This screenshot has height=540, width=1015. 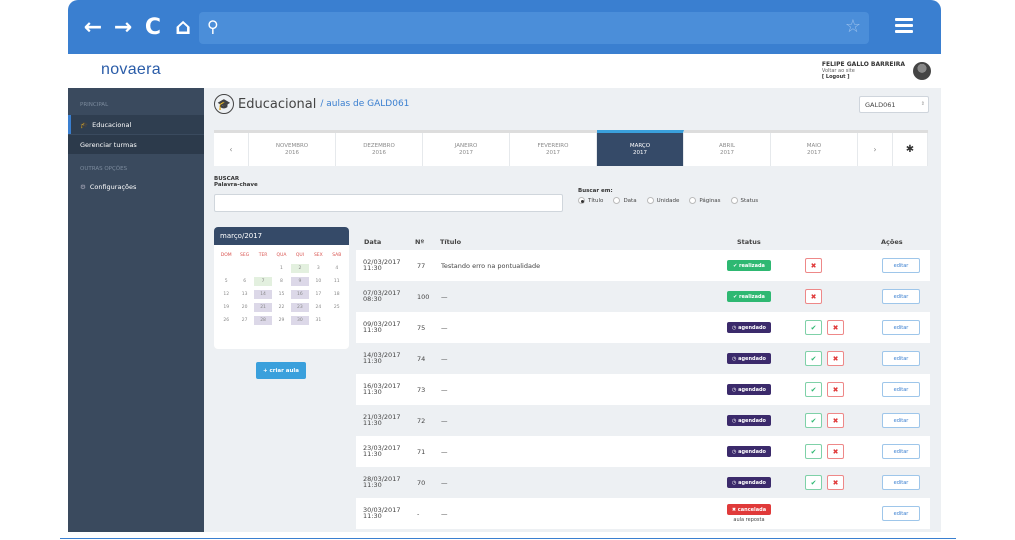 What do you see at coordinates (922, 71) in the screenshot?
I see `avatar` at bounding box center [922, 71].